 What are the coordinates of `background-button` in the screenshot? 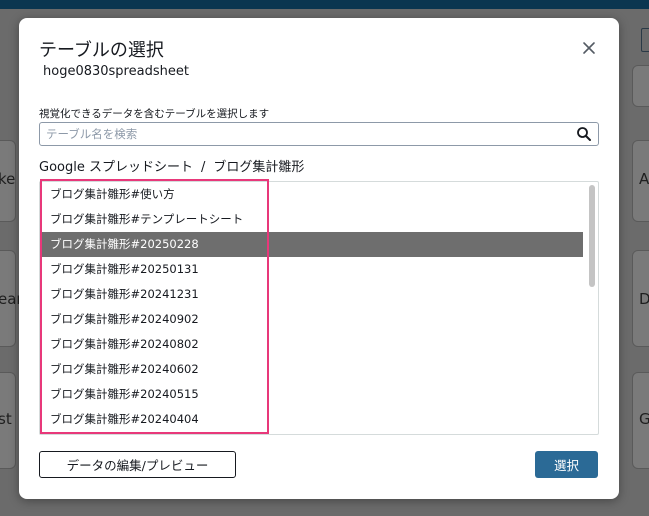 It's located at (645, 40).